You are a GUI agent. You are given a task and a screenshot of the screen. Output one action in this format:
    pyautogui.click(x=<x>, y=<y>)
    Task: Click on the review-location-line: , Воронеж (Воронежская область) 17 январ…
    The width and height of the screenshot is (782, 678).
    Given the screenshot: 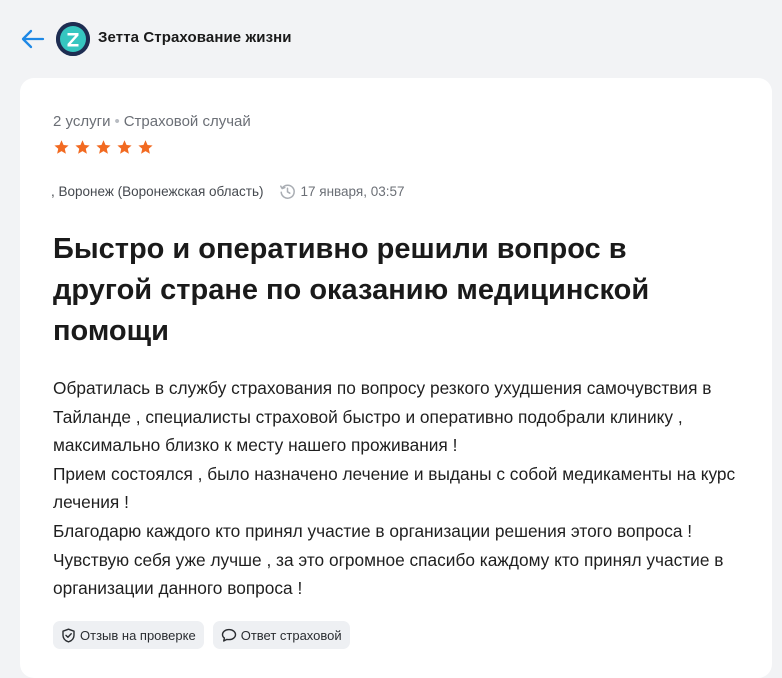 What is the action you would take?
    pyautogui.click(x=228, y=191)
    